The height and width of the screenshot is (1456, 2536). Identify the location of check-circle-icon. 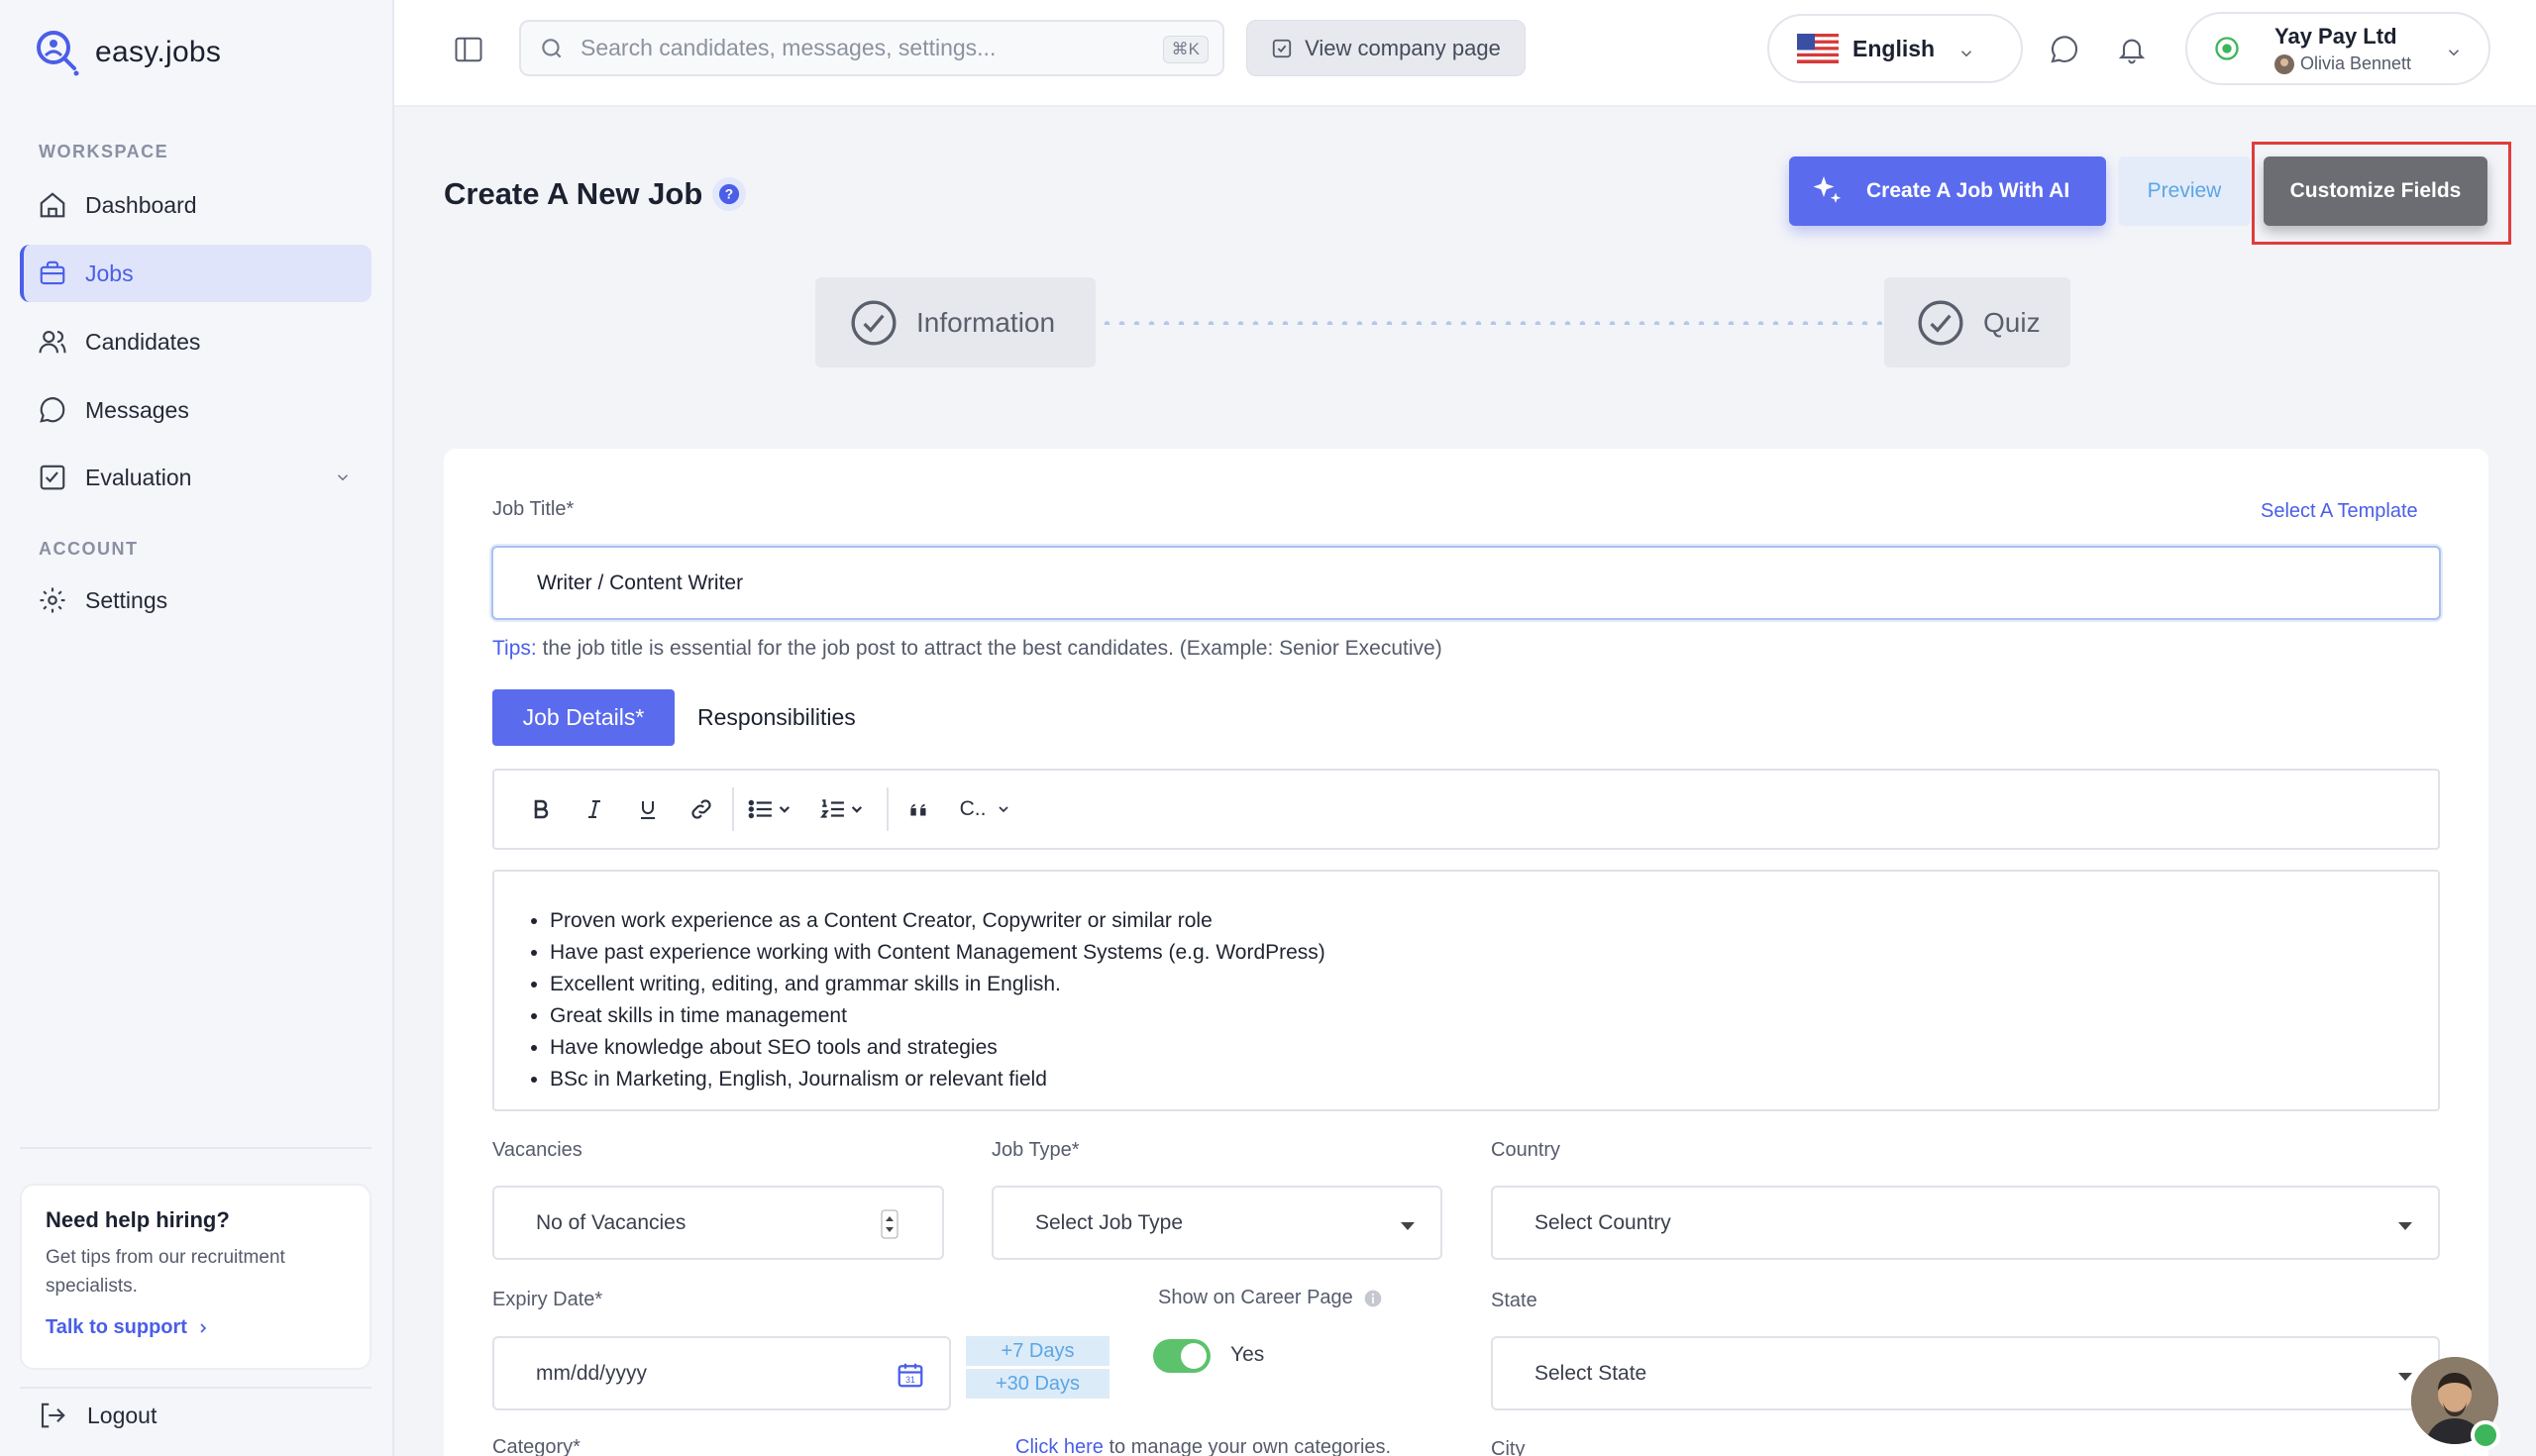
(873, 323).